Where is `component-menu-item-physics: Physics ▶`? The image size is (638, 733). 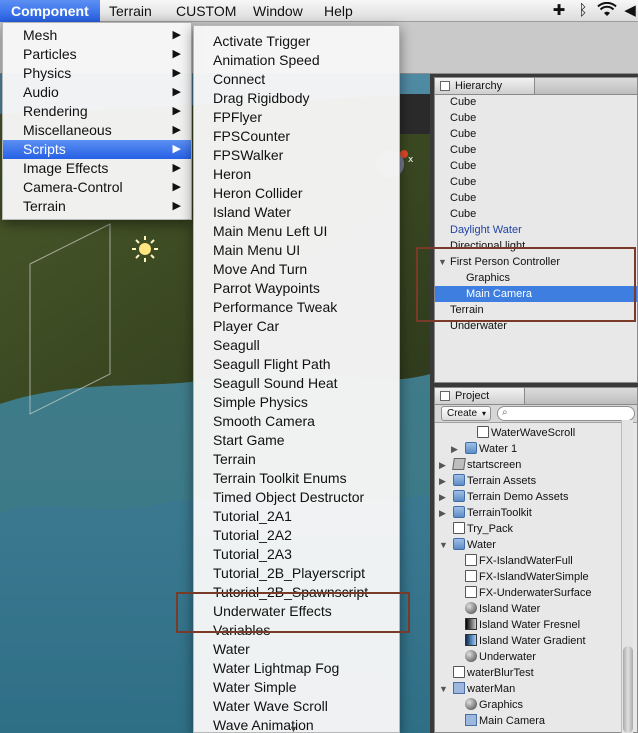 component-menu-item-physics: Physics ▶ is located at coordinates (97, 73).